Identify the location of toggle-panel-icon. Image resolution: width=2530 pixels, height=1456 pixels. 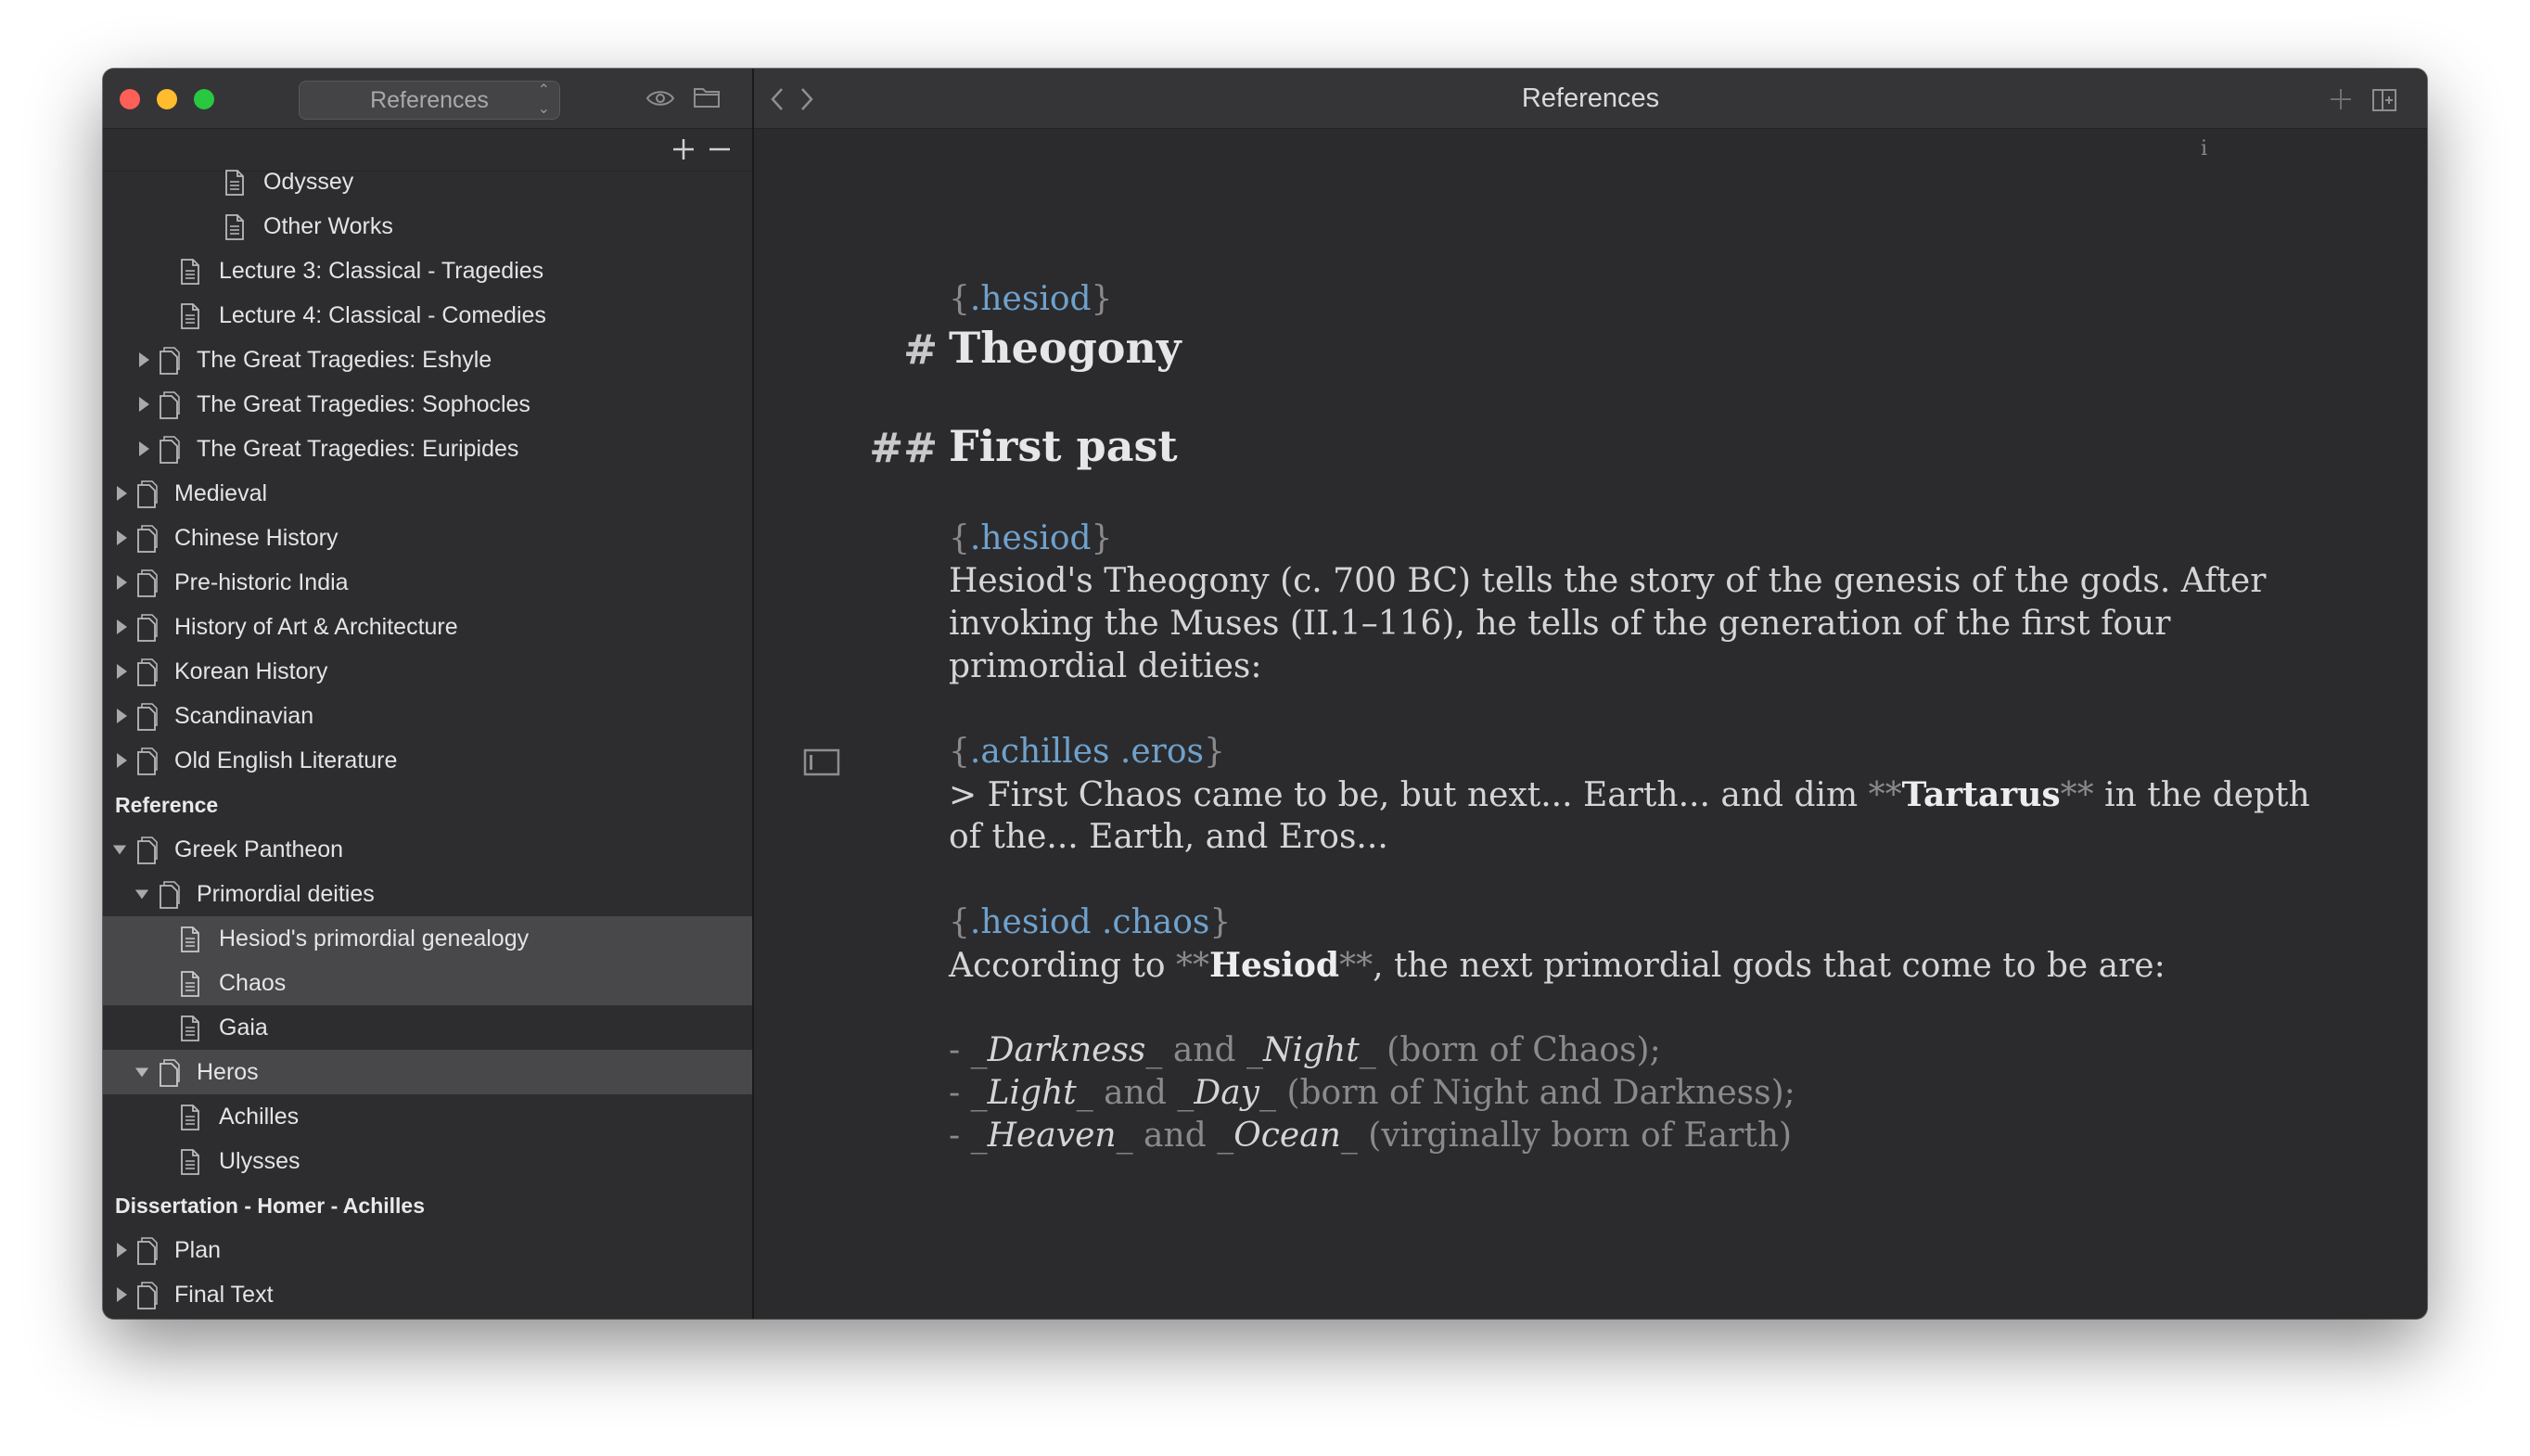
(2384, 100).